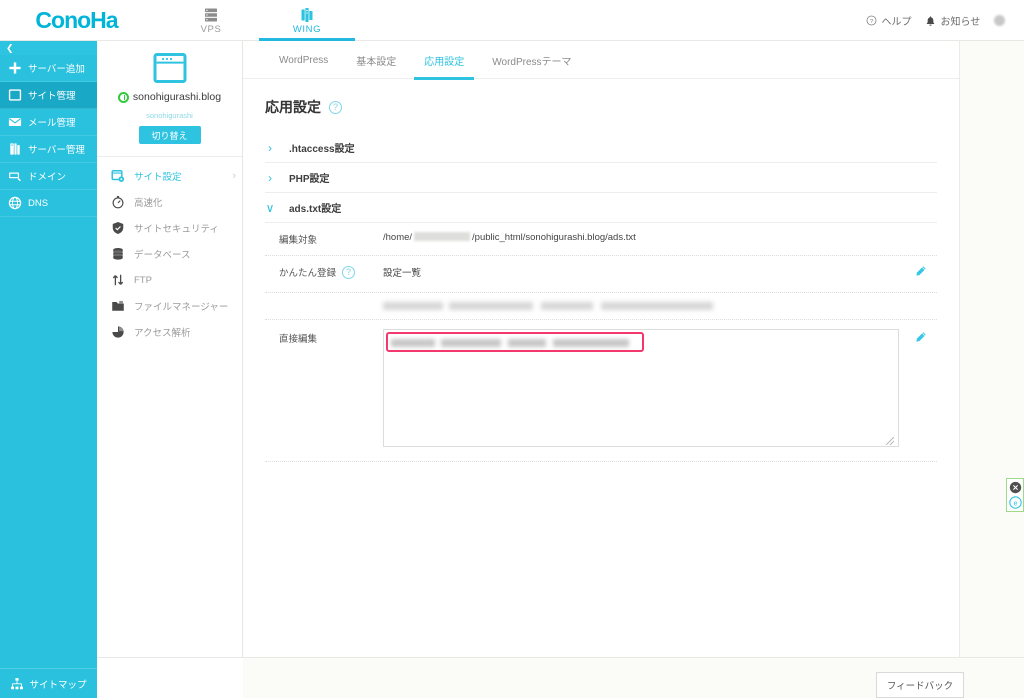 This screenshot has height=698, width=1024. Describe the element at coordinates (17, 683) in the screenshot. I see `sitemap-icon` at that location.